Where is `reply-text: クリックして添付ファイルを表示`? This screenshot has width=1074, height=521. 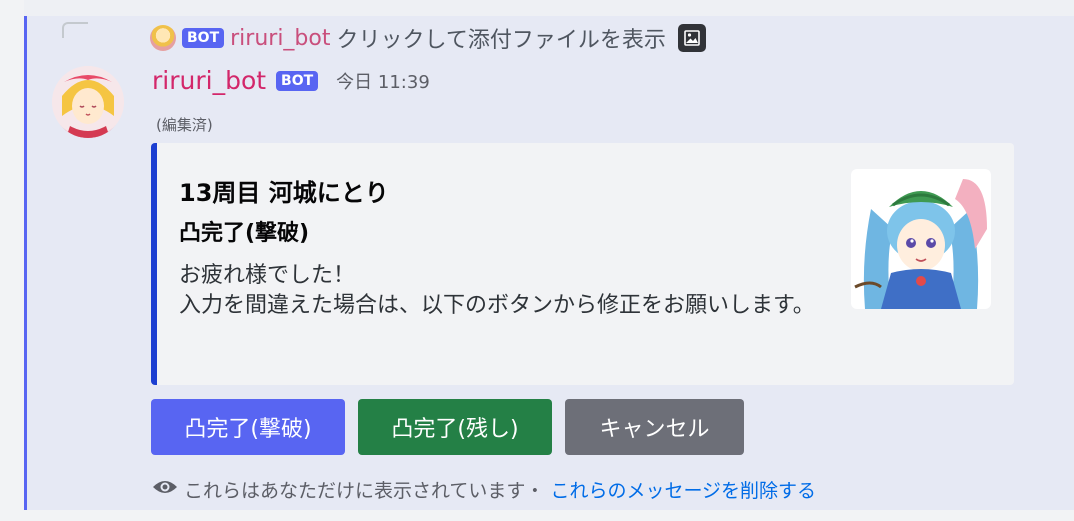 reply-text: クリックして添付ファイルを表示 is located at coordinates (500, 38).